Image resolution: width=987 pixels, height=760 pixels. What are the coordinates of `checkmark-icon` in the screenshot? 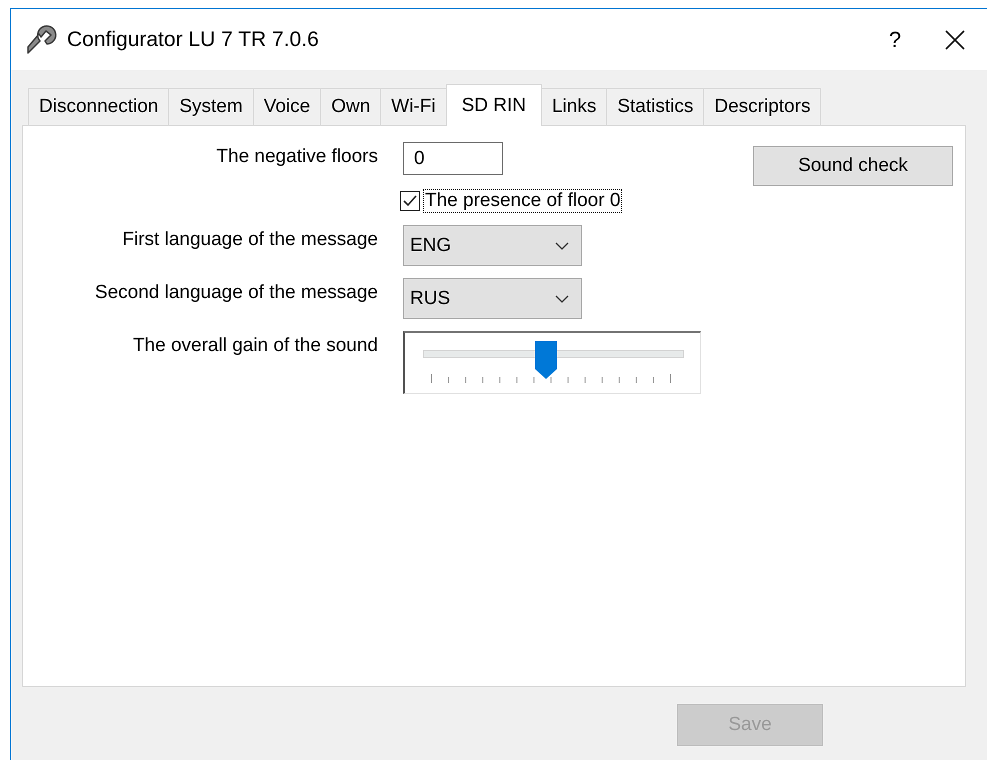 It's located at (410, 201).